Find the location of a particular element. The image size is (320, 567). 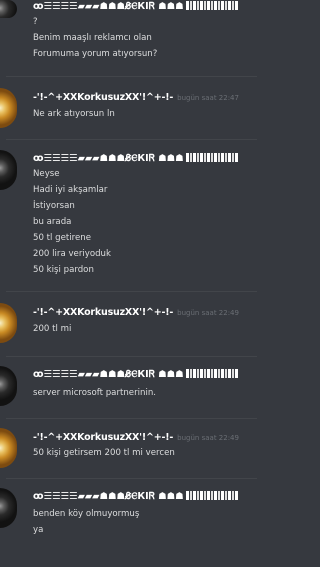

message-line: 50 kişi getirsem 200 tl mi vercen is located at coordinates (104, 453).